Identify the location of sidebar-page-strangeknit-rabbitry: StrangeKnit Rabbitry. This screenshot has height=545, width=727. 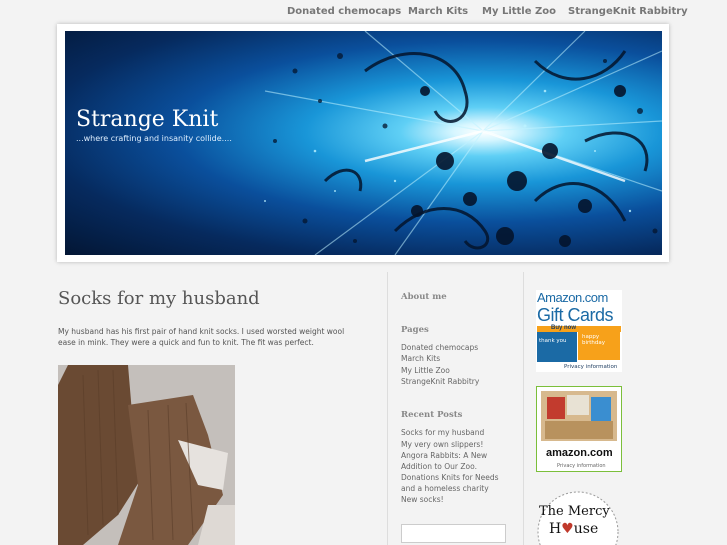
(455, 381).